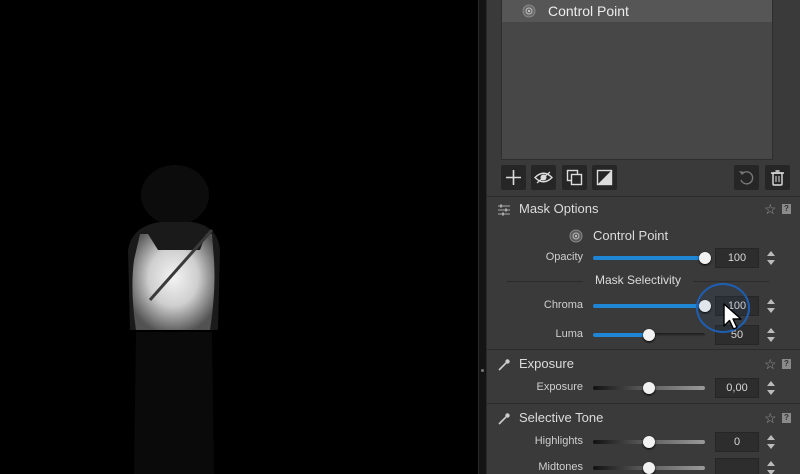 Image resolution: width=800 pixels, height=474 pixels. What do you see at coordinates (559, 387) in the screenshot?
I see `exposure-label: Exposure` at bounding box center [559, 387].